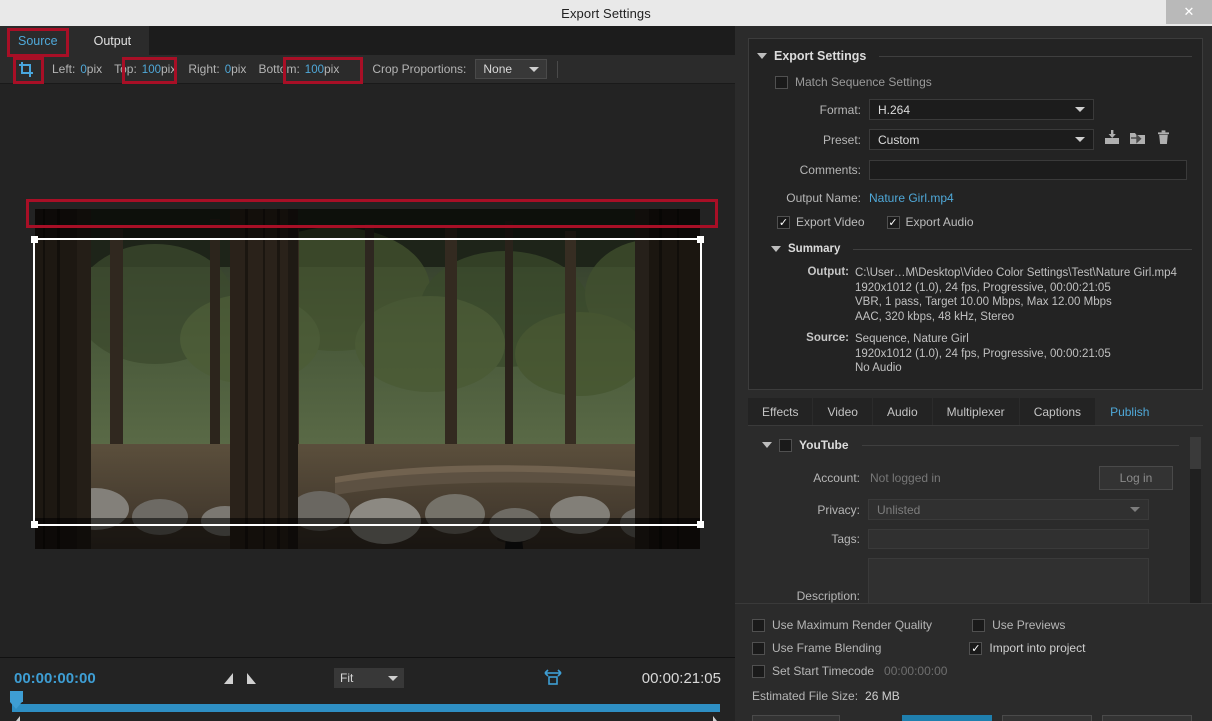 The height and width of the screenshot is (721, 1212). I want to click on tab-effects-label: Effects, so click(780, 411).